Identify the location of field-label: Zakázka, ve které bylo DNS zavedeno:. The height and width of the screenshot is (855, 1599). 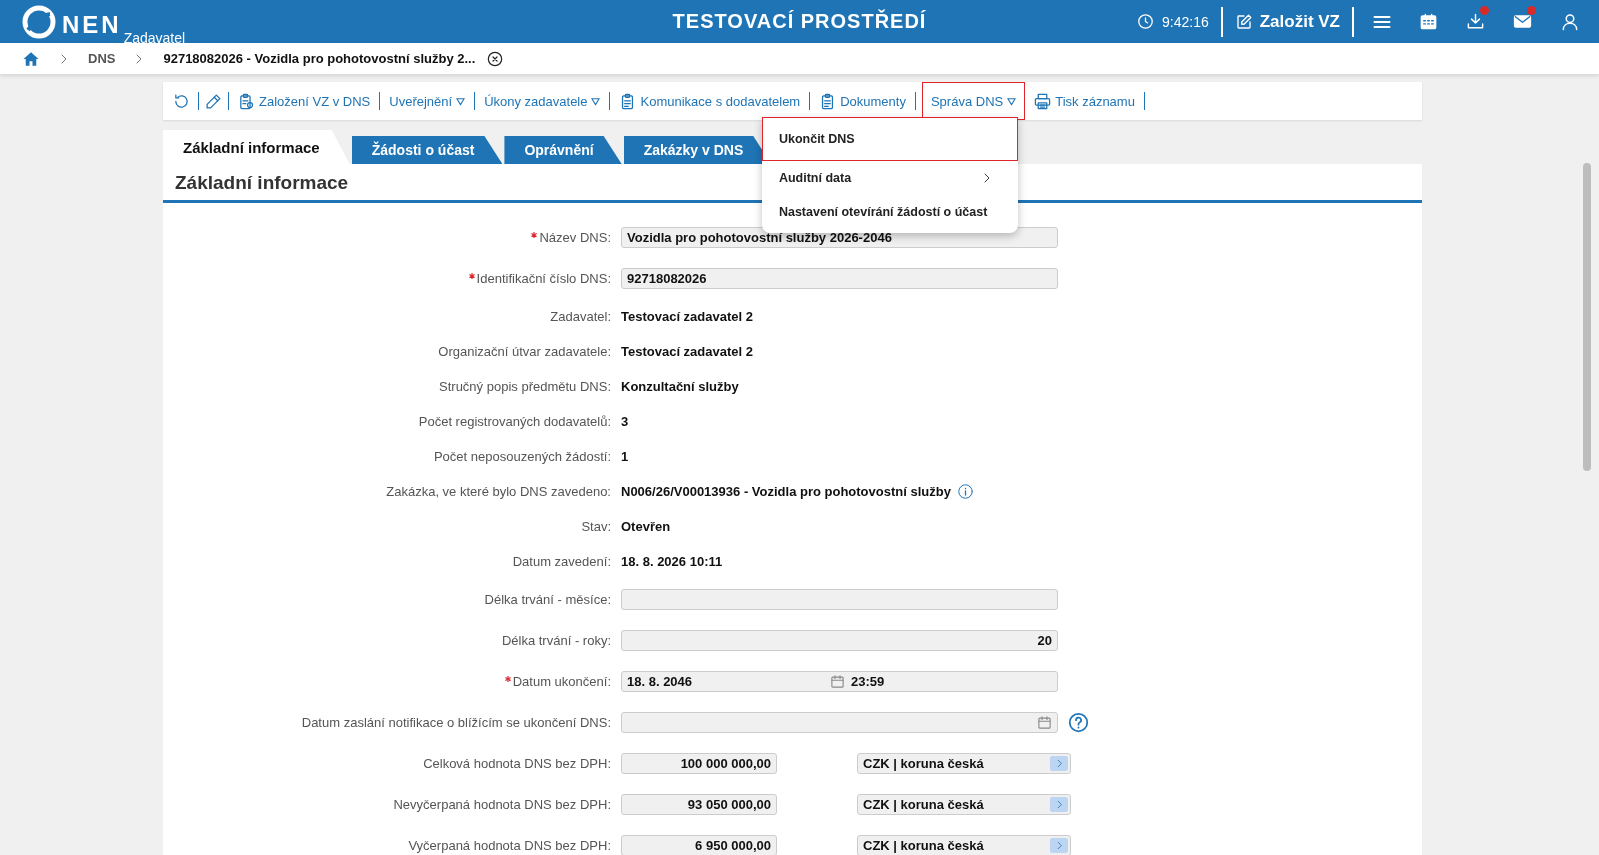
(498, 491).